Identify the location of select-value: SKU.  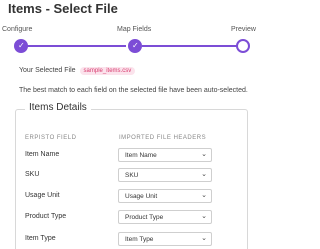
(132, 175).